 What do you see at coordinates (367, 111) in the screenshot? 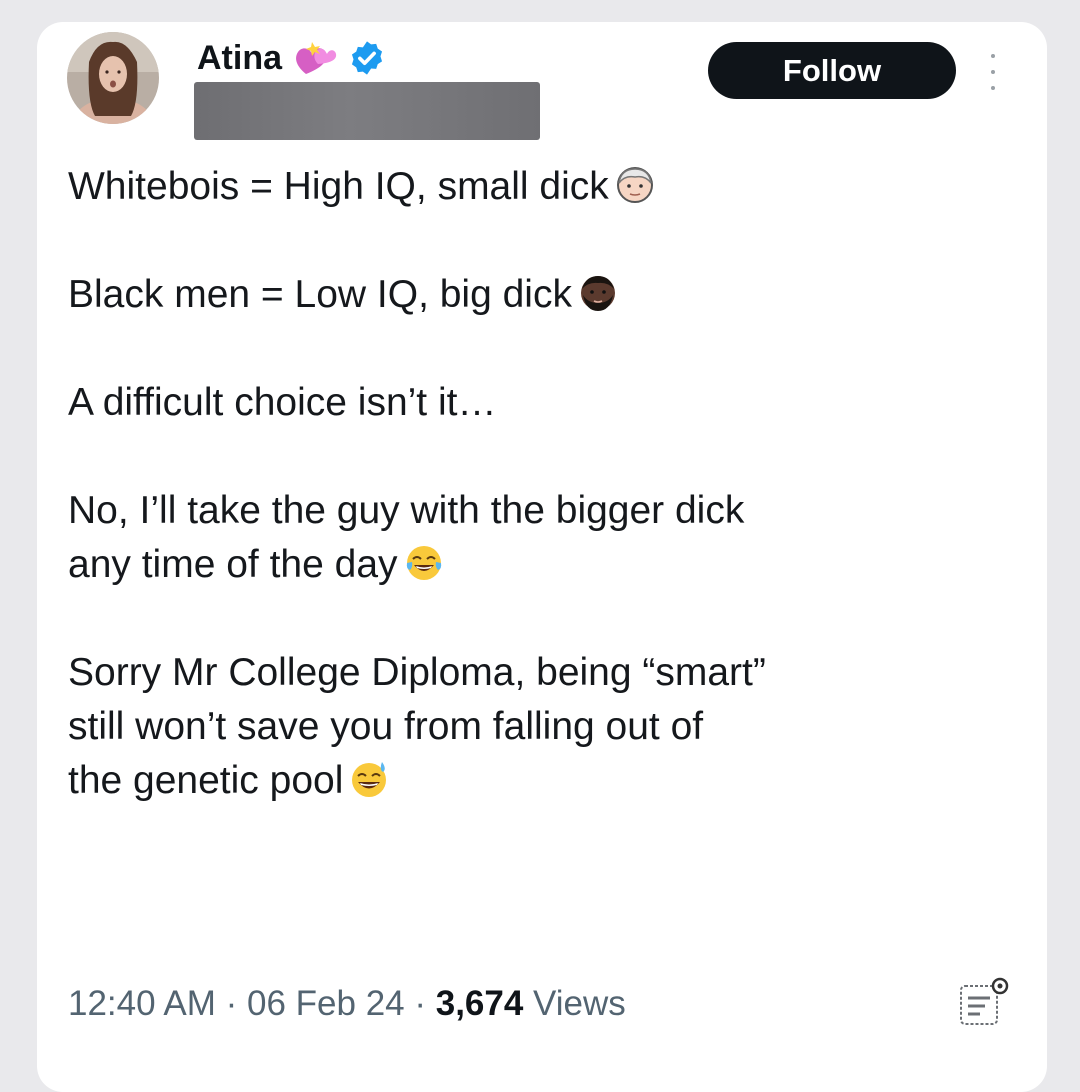
I see `redacted-handle` at bounding box center [367, 111].